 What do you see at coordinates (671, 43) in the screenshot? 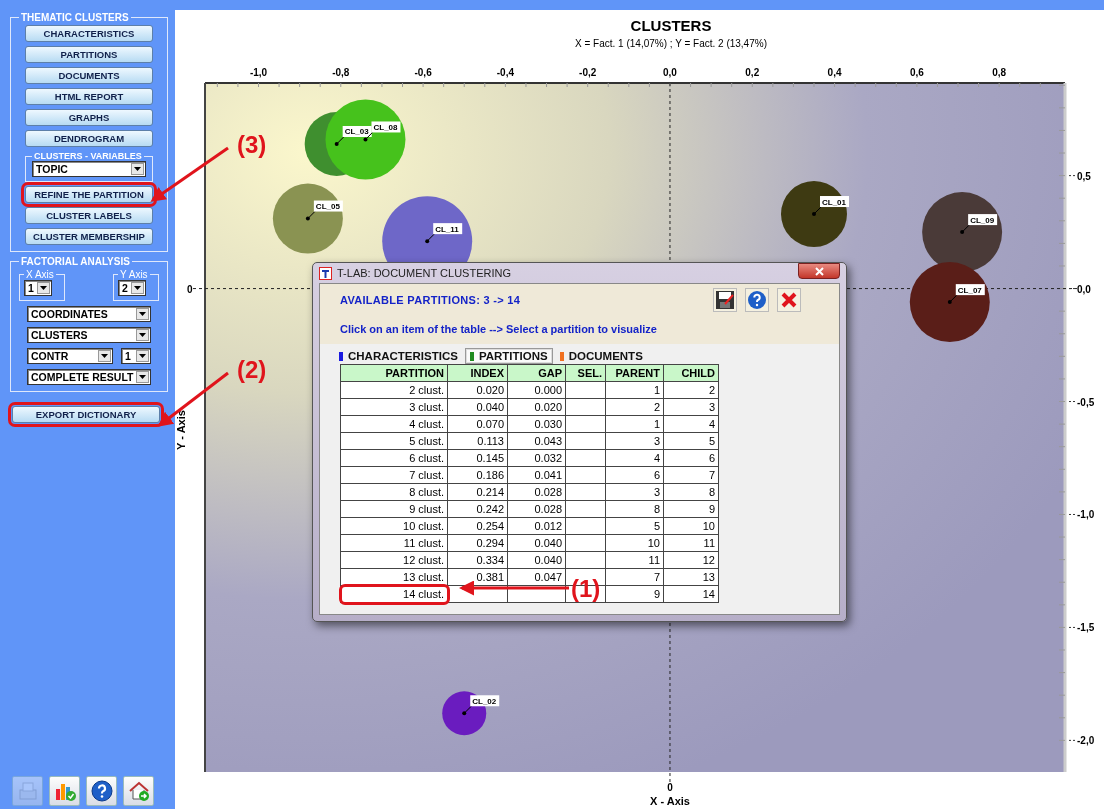
I see `chart-subtitle: X = Fact. 1 (14,07%) ; Y = Fact. 2 (13,47%)` at bounding box center [671, 43].